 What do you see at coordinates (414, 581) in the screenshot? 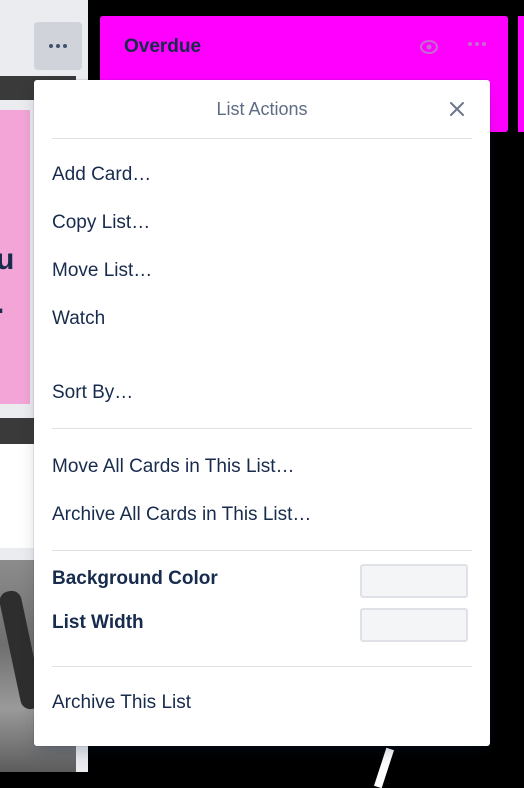
I see `background-color-select` at bounding box center [414, 581].